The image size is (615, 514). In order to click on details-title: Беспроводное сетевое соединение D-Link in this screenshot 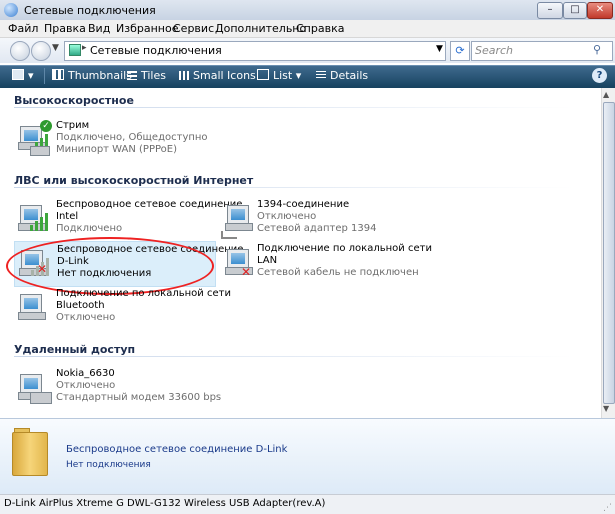, I will do `click(177, 449)`.